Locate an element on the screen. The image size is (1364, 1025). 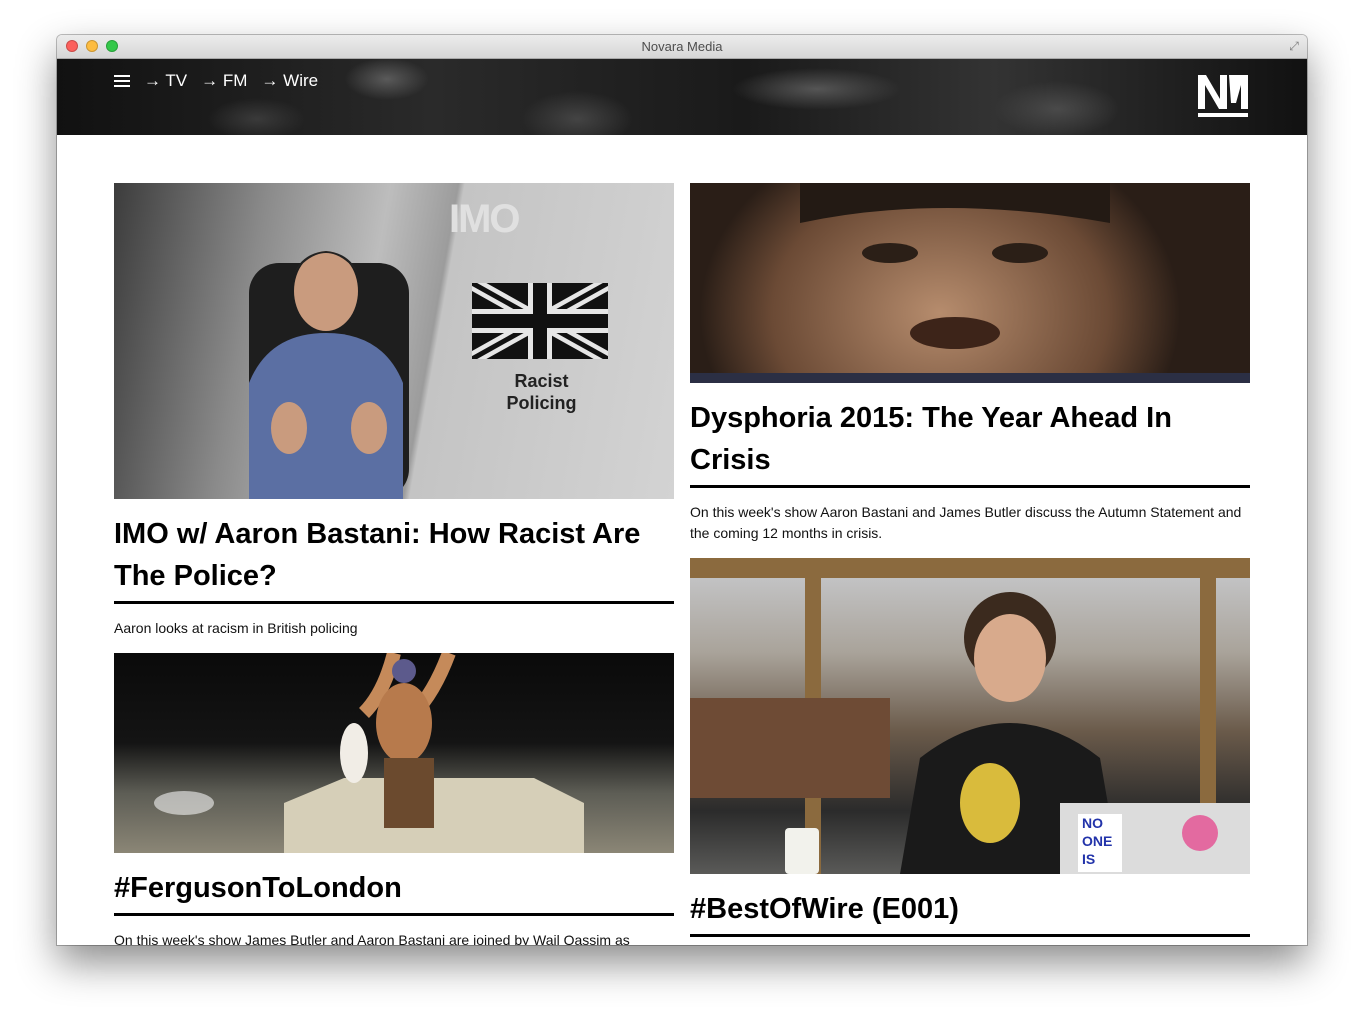
main-nav: → TV → FM → Wire is located at coordinates (216, 81).